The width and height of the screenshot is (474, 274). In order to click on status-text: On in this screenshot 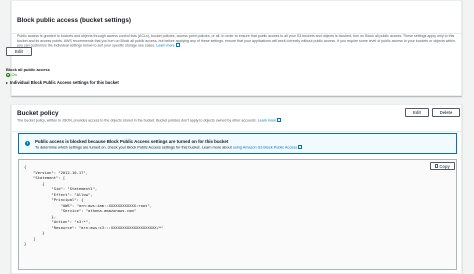, I will do `click(14, 74)`.